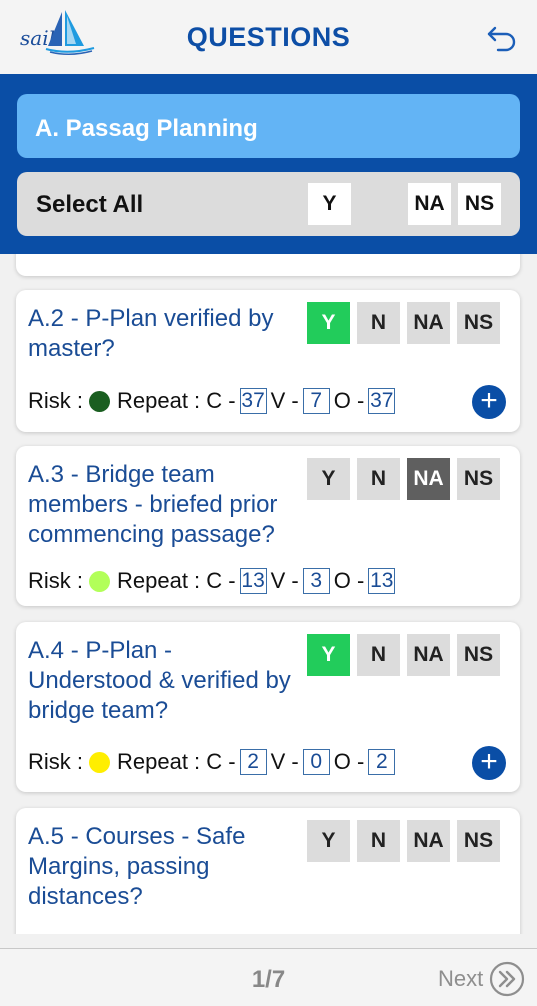 Image resolution: width=537 pixels, height=1006 pixels. What do you see at coordinates (253, 401) in the screenshot?
I see `repeat-c-value: 37` at bounding box center [253, 401].